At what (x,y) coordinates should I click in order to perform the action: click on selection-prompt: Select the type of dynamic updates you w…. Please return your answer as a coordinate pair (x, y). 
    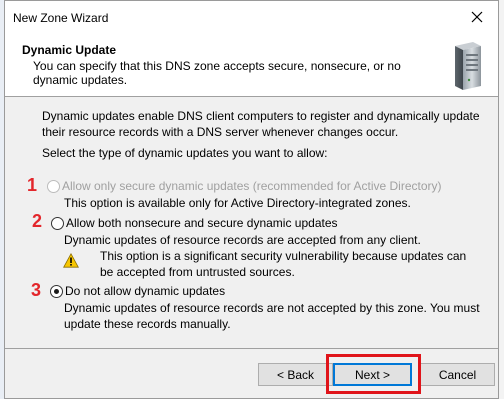
    Looking at the image, I should click on (185, 153).